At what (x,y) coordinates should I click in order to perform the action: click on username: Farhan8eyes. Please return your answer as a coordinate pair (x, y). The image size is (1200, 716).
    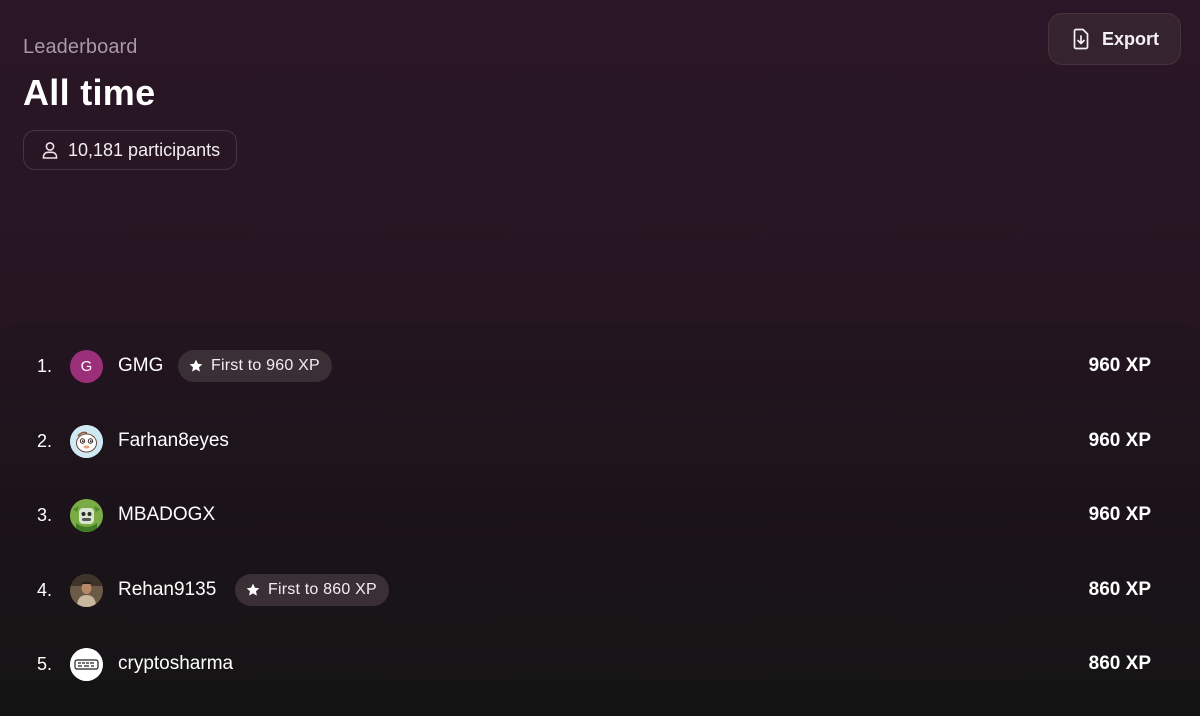
    Looking at the image, I should click on (173, 441).